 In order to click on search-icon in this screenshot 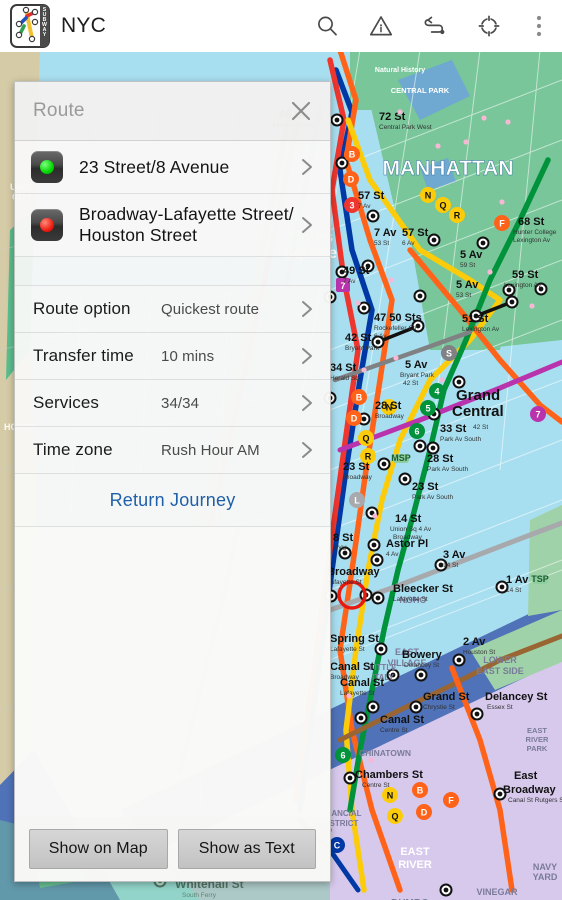, I will do `click(327, 26)`.